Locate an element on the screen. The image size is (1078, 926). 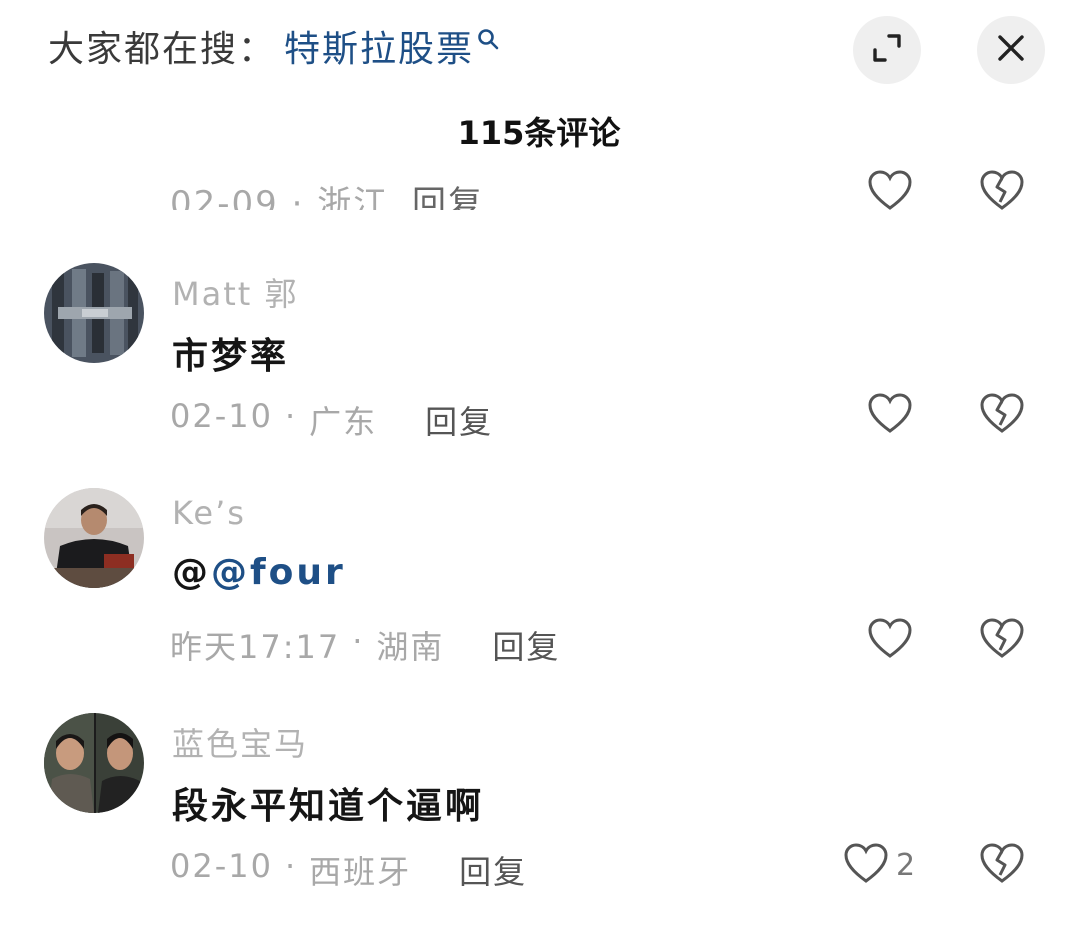
comment-text: @@four is located at coordinates (259, 572).